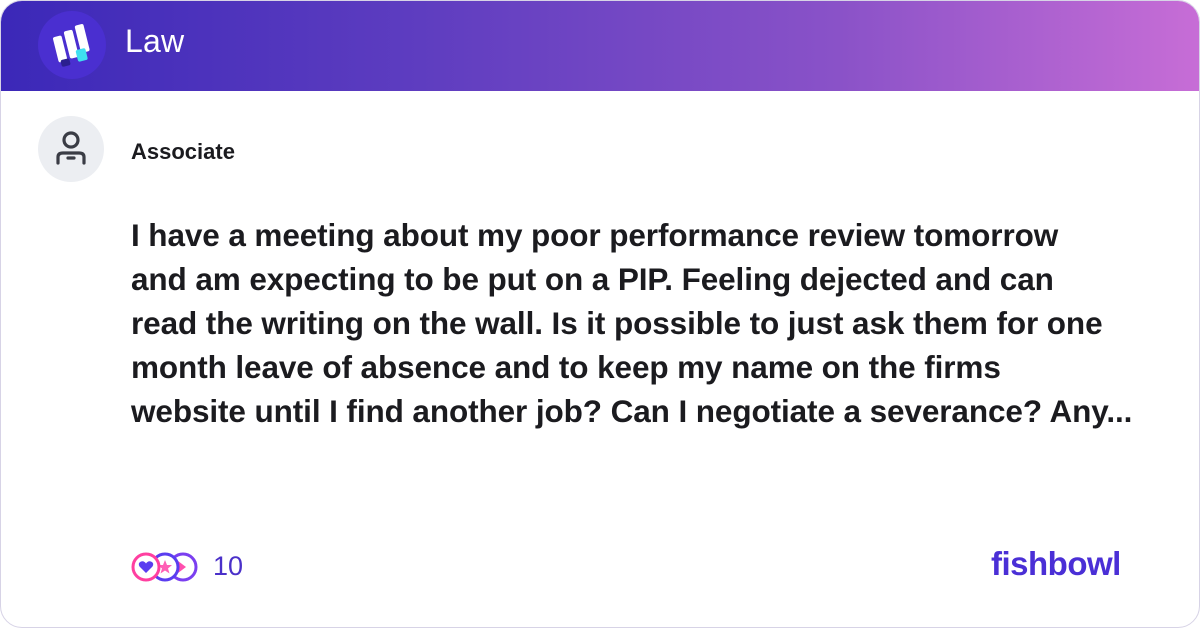  What do you see at coordinates (72, 45) in the screenshot?
I see `bowl-logo-icon` at bounding box center [72, 45].